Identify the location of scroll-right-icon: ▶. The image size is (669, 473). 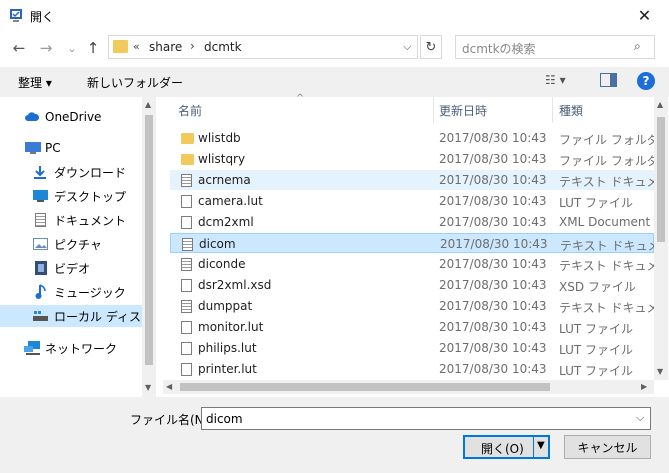
(644, 386).